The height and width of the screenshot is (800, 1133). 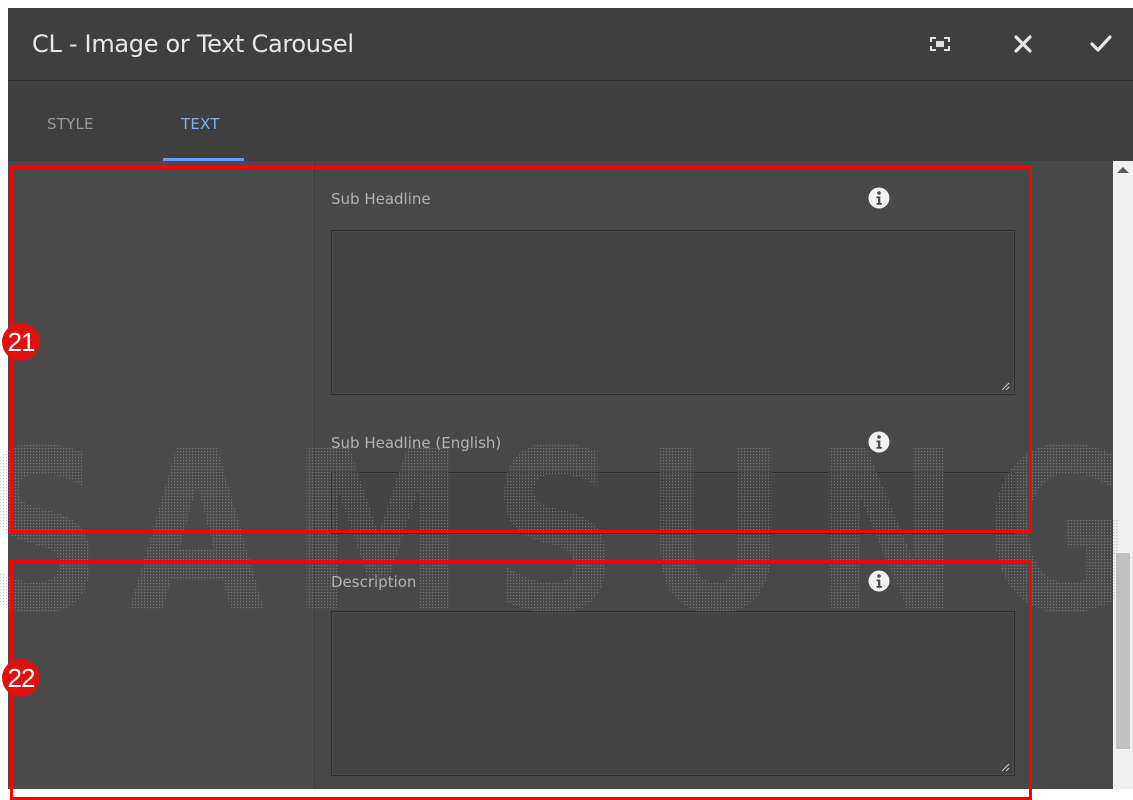 I want to click on tab-style: STYLE, so click(x=70, y=124).